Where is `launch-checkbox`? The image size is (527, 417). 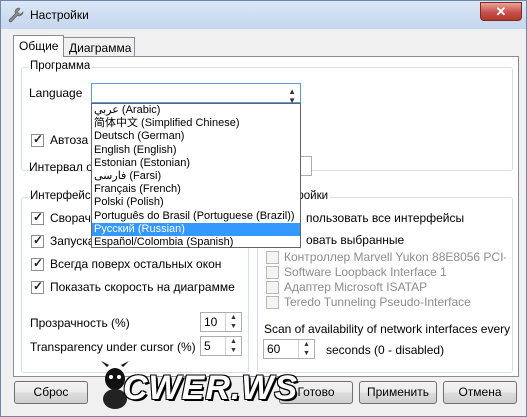 launch-checkbox is located at coordinates (37, 240).